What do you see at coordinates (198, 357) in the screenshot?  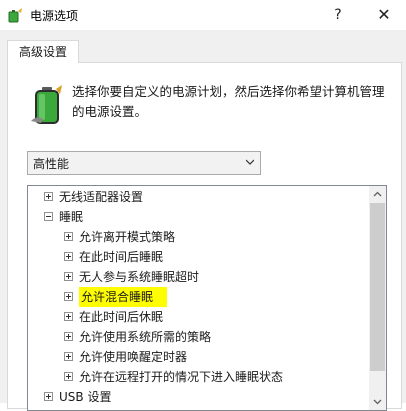 I see `tree-row: 允许使用唤醒定时器` at bounding box center [198, 357].